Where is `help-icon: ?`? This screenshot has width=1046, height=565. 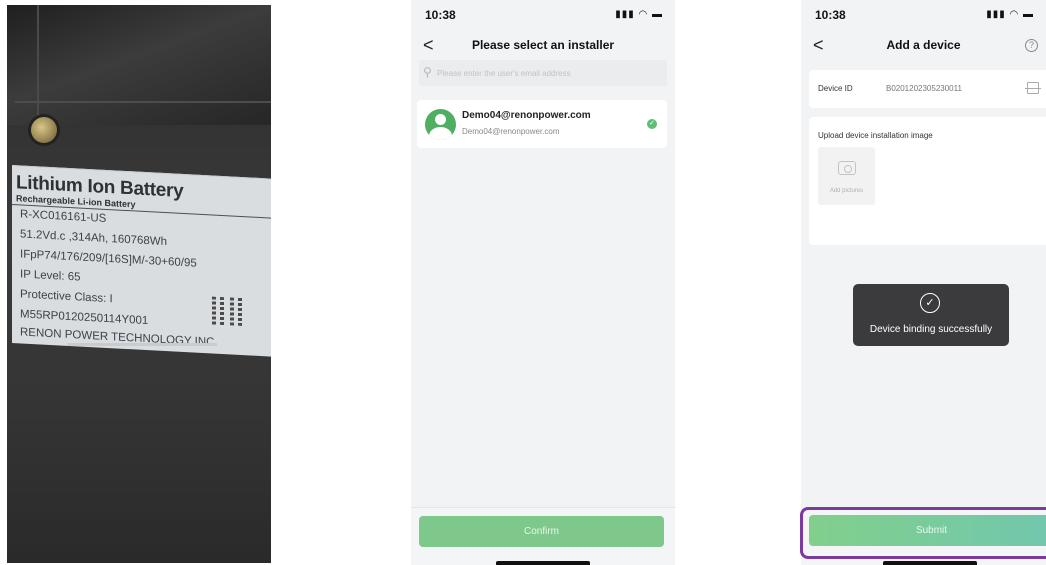
help-icon: ? is located at coordinates (1031, 45).